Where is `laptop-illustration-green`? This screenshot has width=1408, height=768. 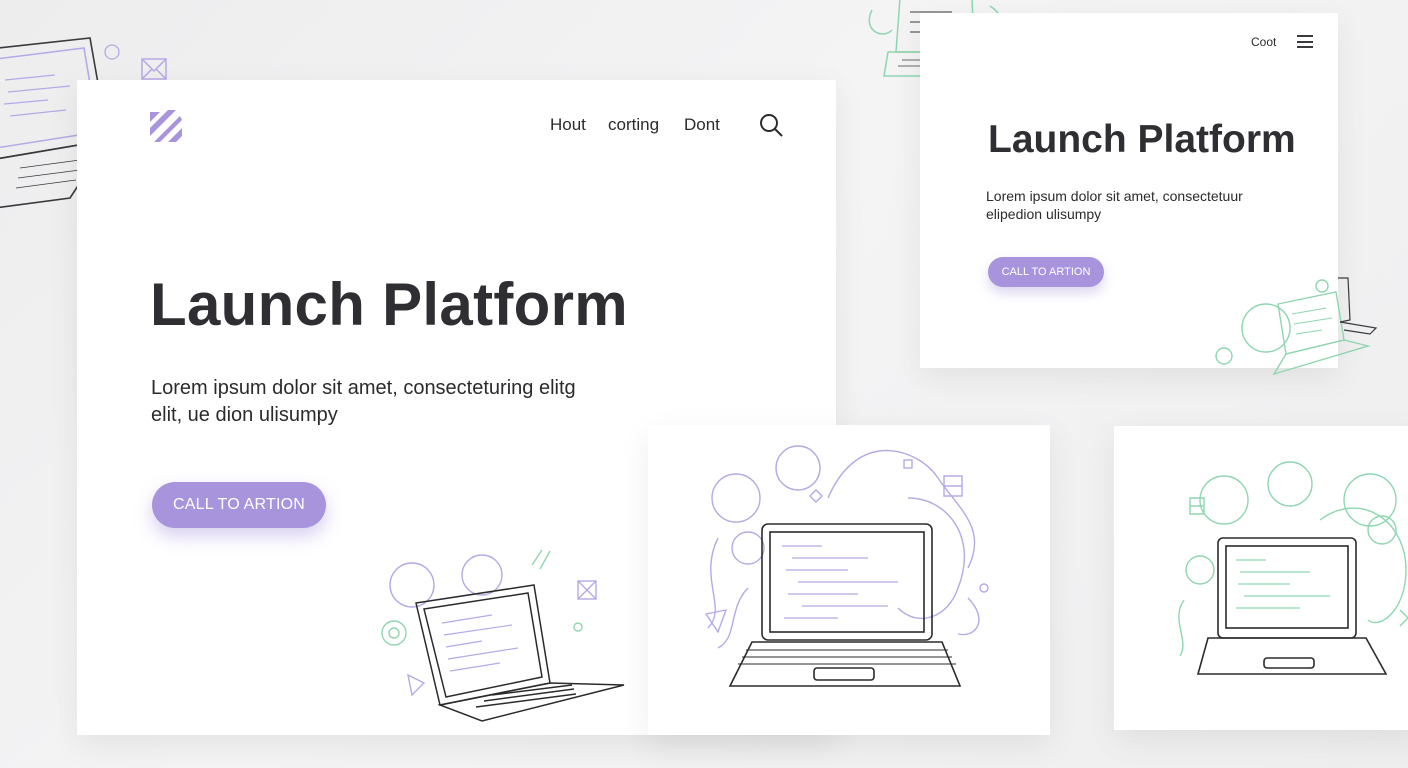 laptop-illustration-green is located at coordinates (1293, 568).